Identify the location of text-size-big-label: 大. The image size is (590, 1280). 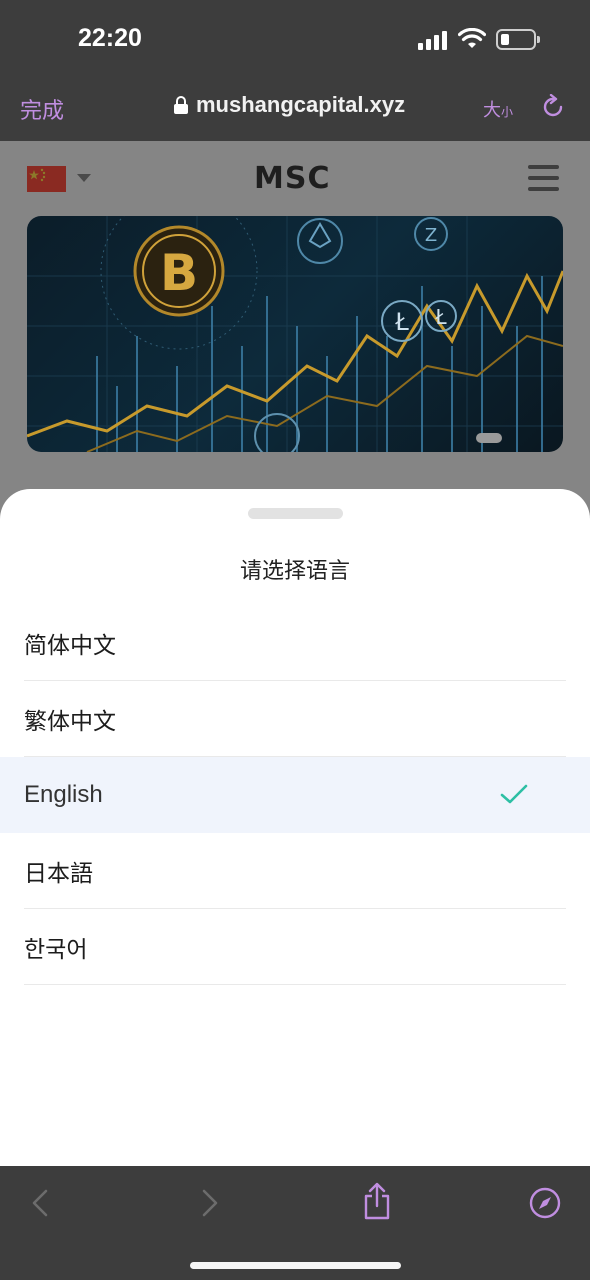
(492, 110).